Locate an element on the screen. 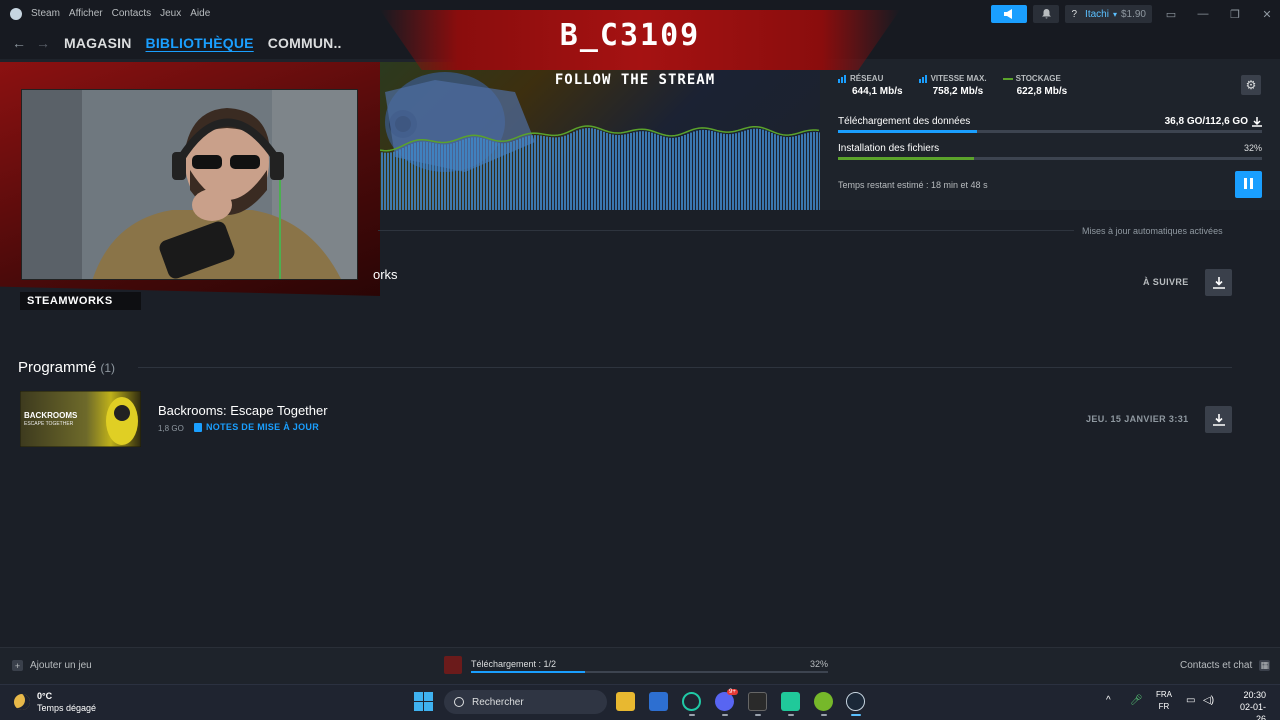 This screenshot has width=1280, height=720. menu-steam: Steam is located at coordinates (45, 13).